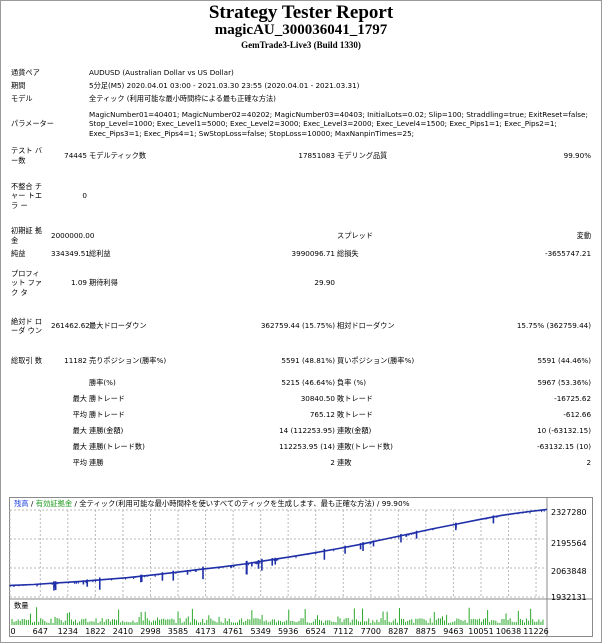  What do you see at coordinates (352, 383) in the screenshot?
I see `loss-rate-label: 負率 (%)` at bounding box center [352, 383].